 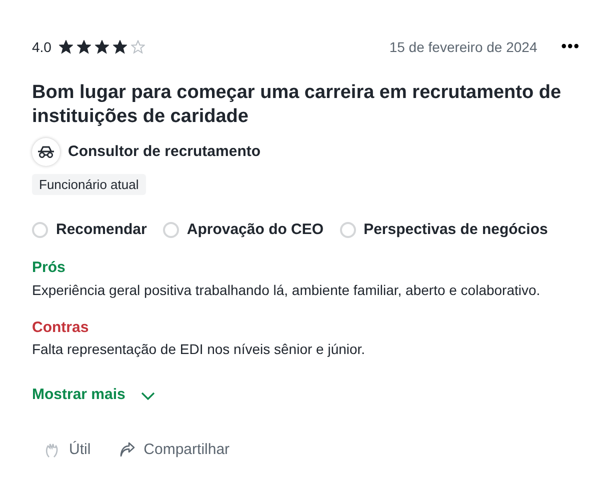 What do you see at coordinates (127, 450) in the screenshot?
I see `share-arrow-icon` at bounding box center [127, 450].